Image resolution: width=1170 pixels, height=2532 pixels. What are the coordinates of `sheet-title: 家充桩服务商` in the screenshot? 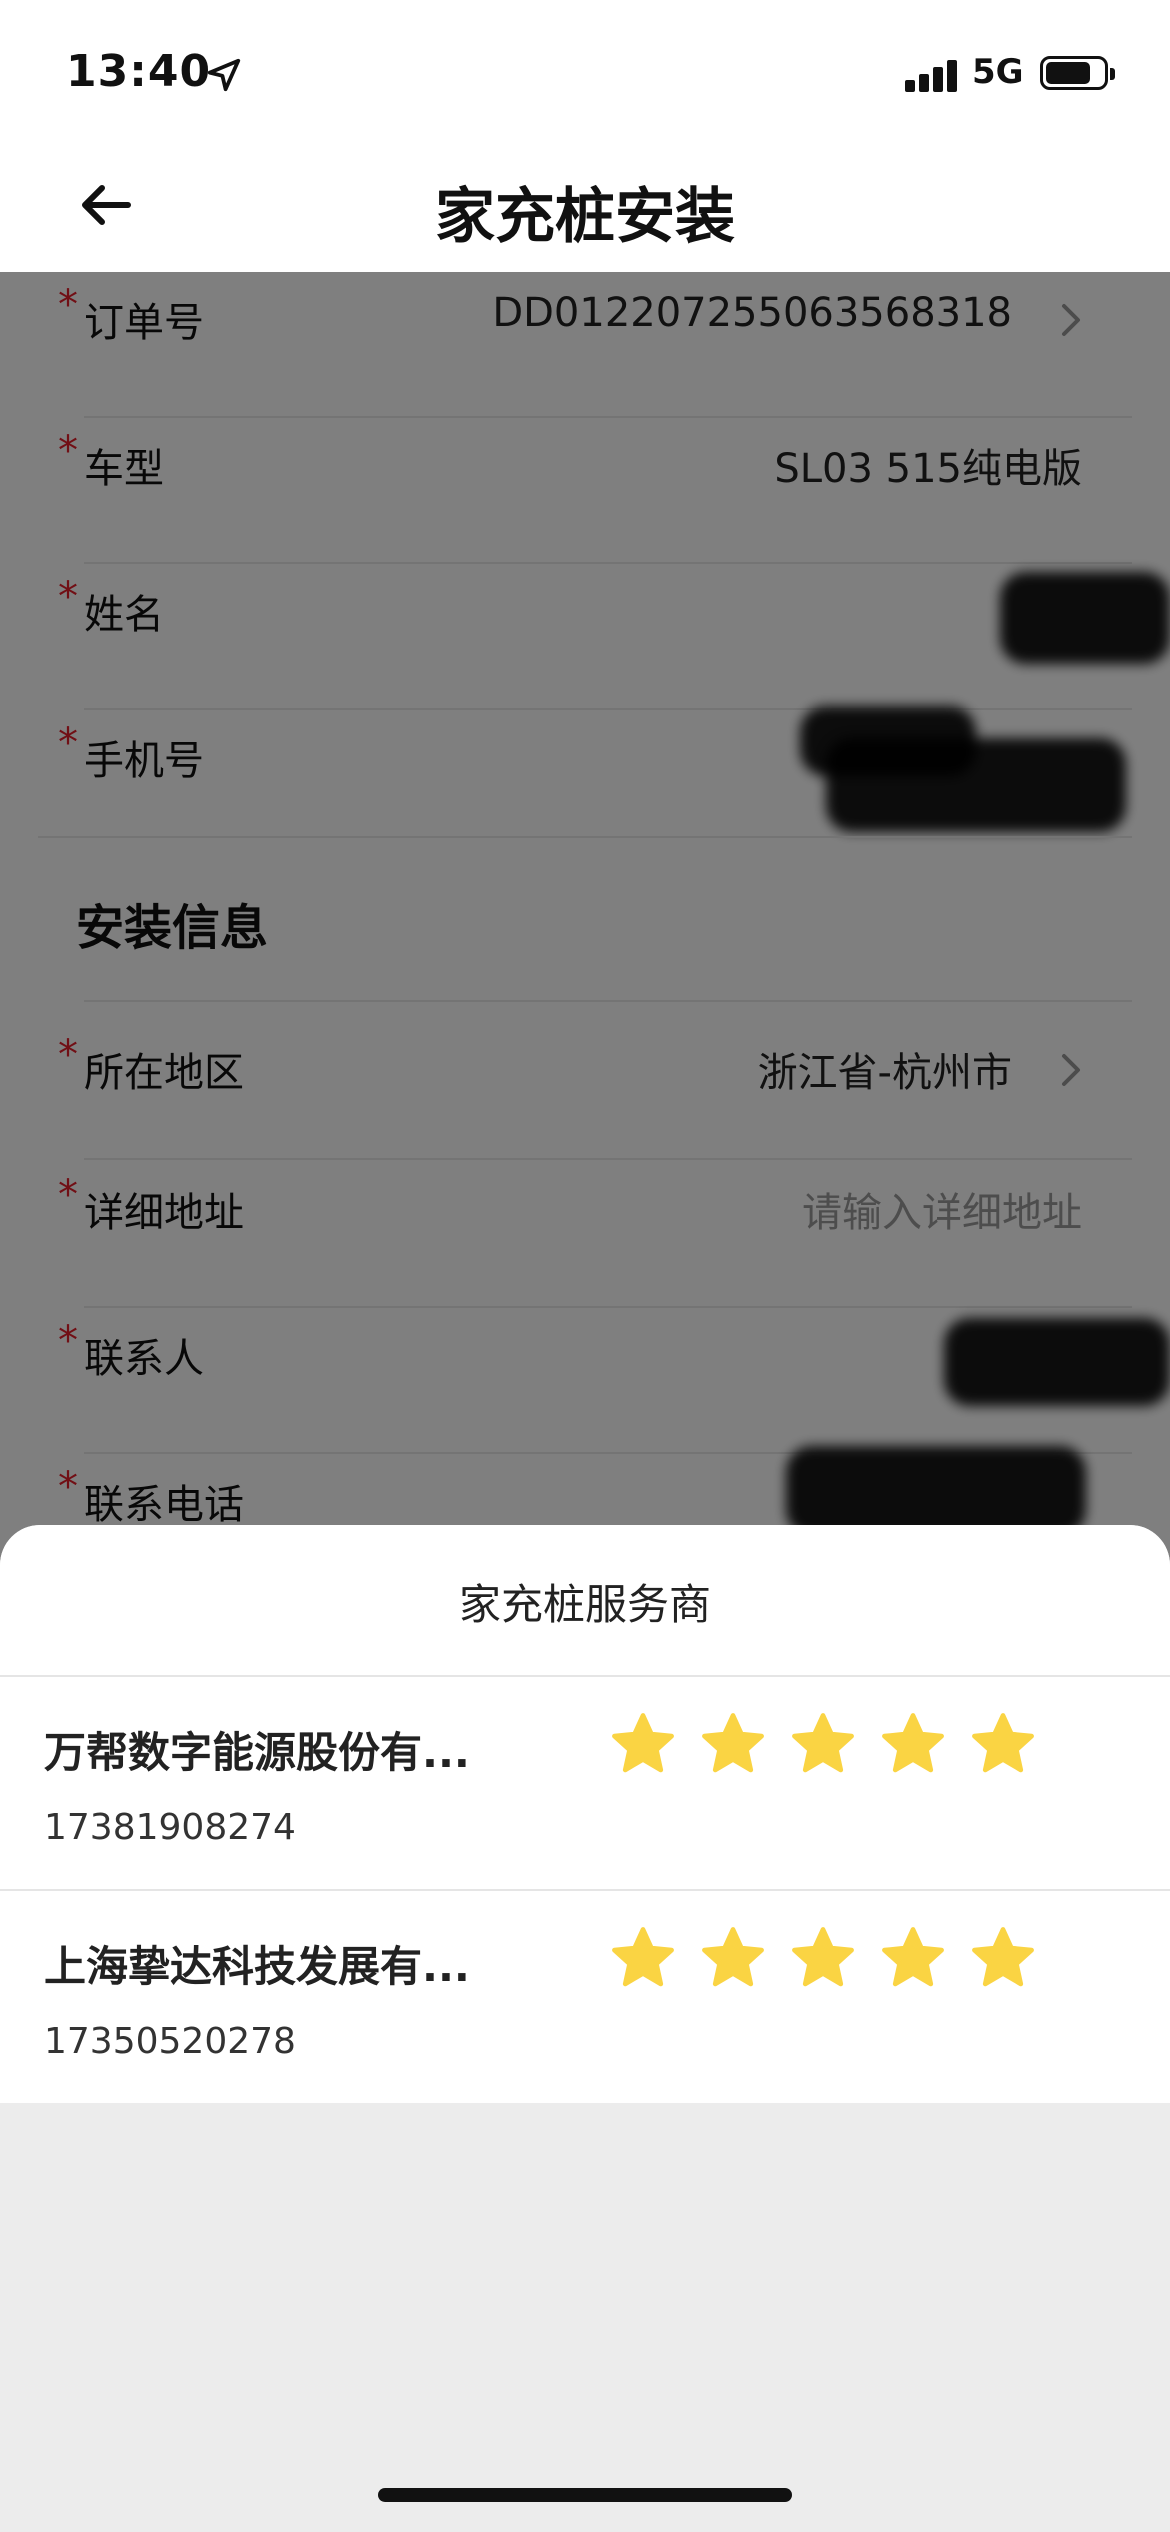 It's located at (584, 1604).